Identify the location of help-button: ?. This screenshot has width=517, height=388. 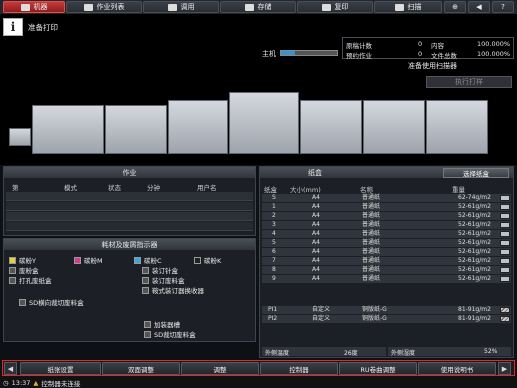
(503, 7).